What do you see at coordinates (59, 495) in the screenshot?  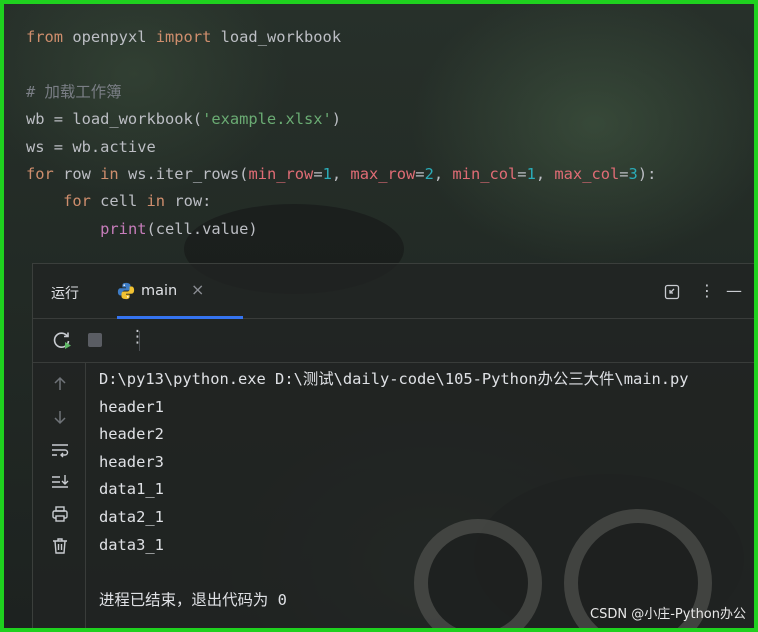 I see `console-side-toolbar` at bounding box center [59, 495].